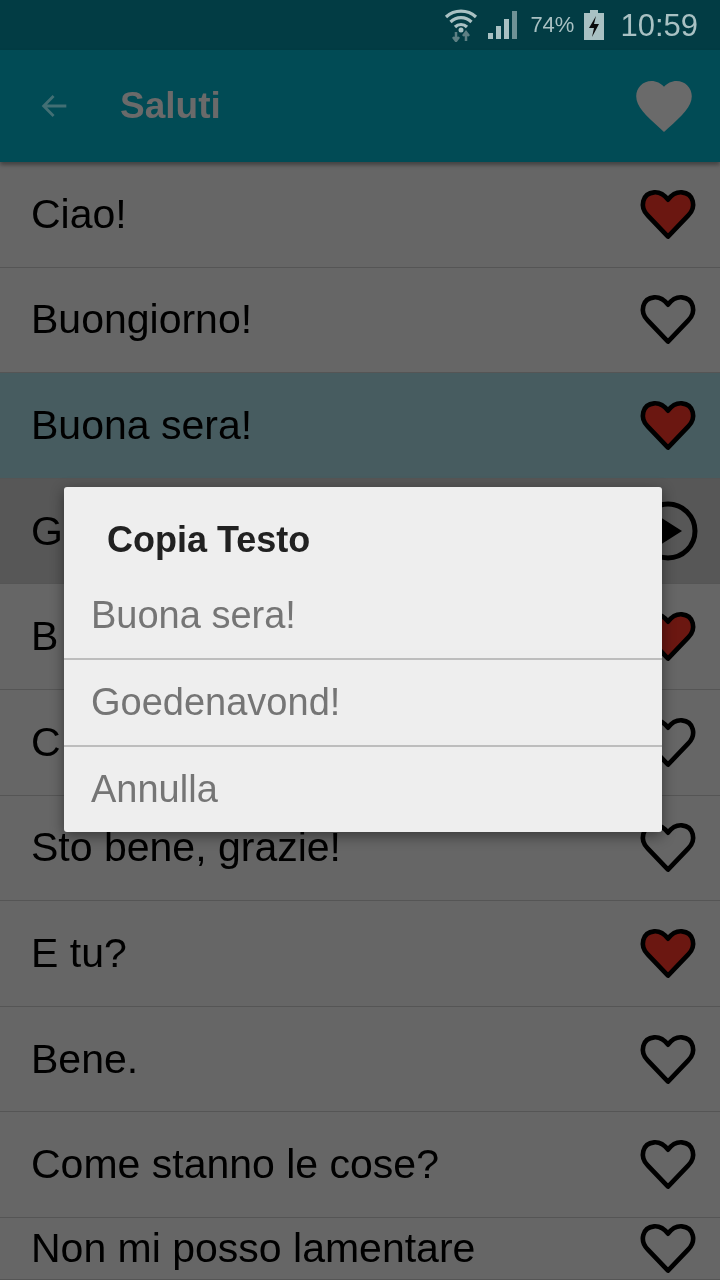 Image resolution: width=720 pixels, height=1280 pixels. Describe the element at coordinates (253, 1248) in the screenshot. I see `phrase-text: Non mi posso lamentare` at that location.